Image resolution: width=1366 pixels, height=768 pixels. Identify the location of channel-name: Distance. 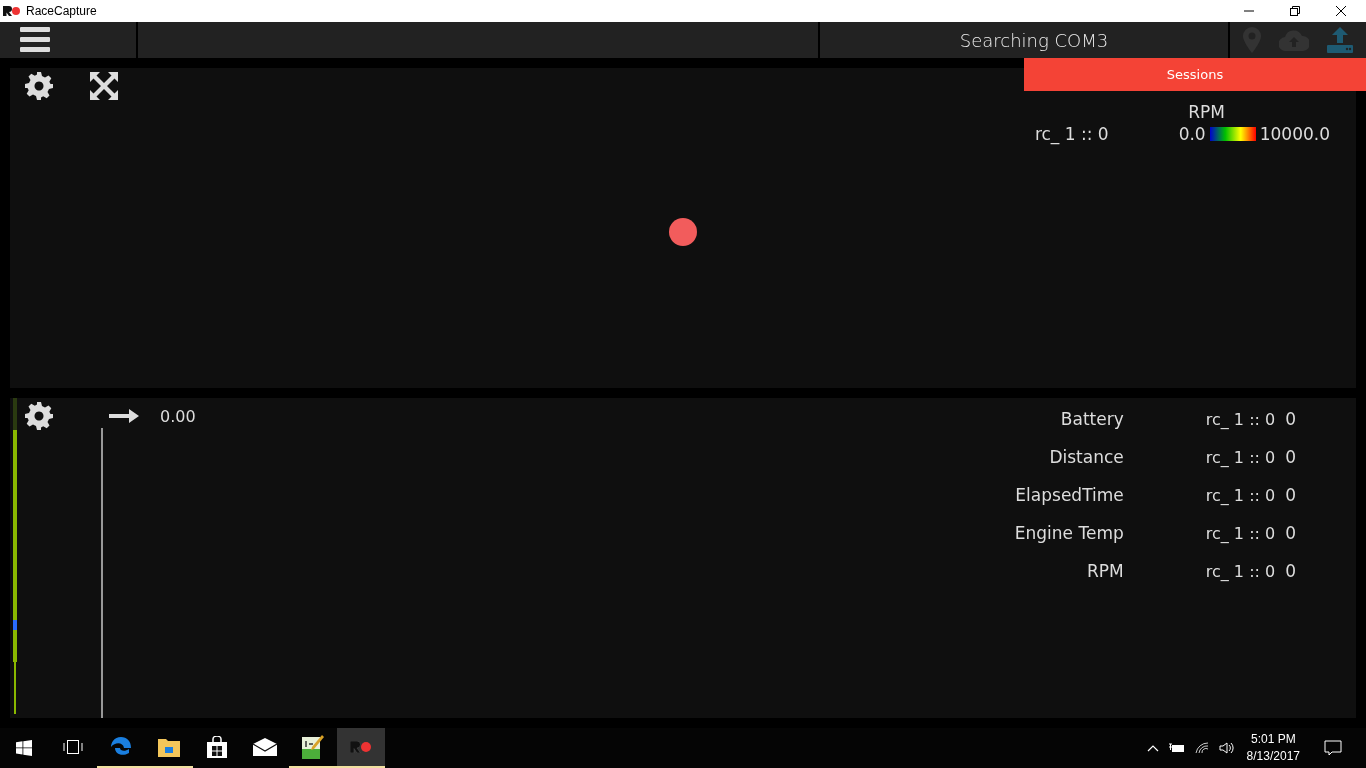
(1086, 457).